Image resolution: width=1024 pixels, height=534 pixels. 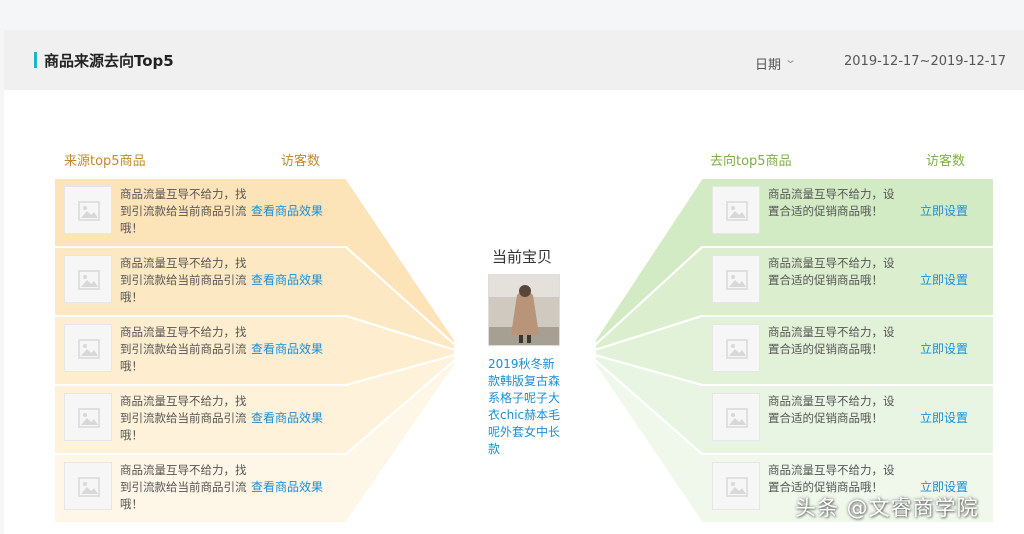 What do you see at coordinates (524, 310) in the screenshot?
I see `product-image` at bounding box center [524, 310].